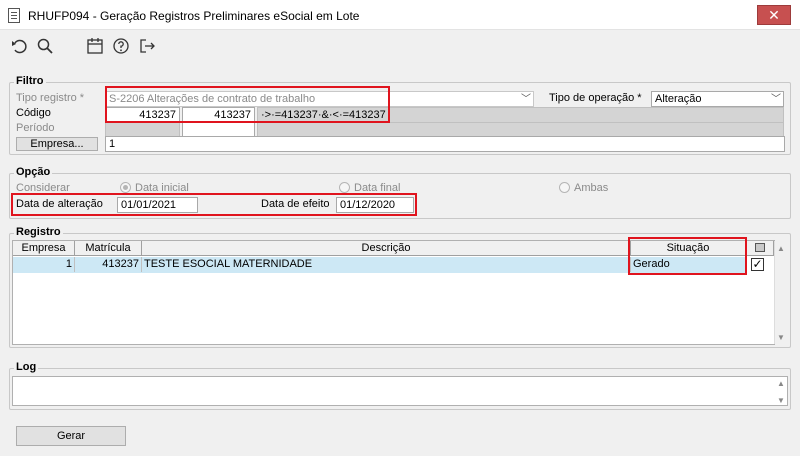  What do you see at coordinates (71, 436) in the screenshot?
I see `gerar-button: Gerar` at bounding box center [71, 436].